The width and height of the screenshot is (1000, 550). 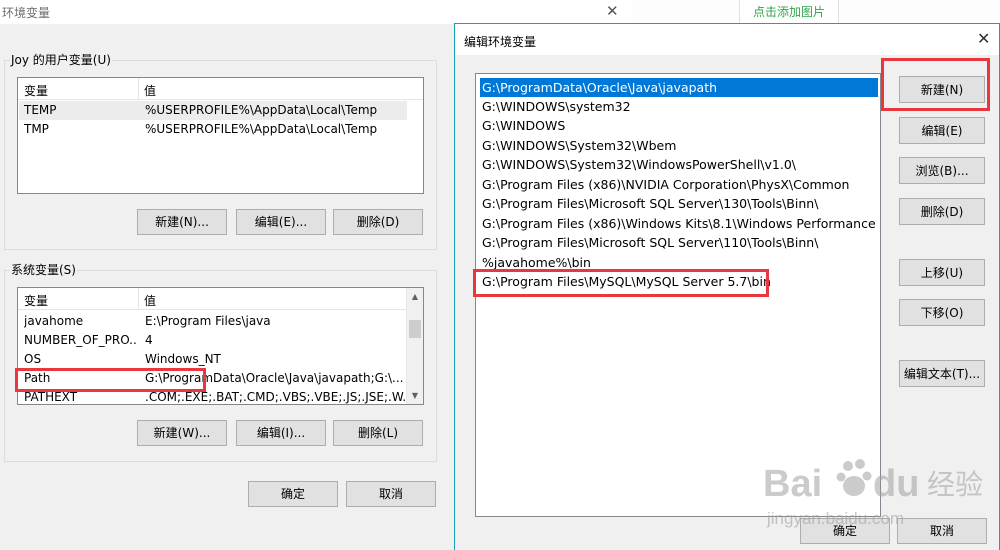 I want to click on variable-name: OS, so click(x=33, y=359).